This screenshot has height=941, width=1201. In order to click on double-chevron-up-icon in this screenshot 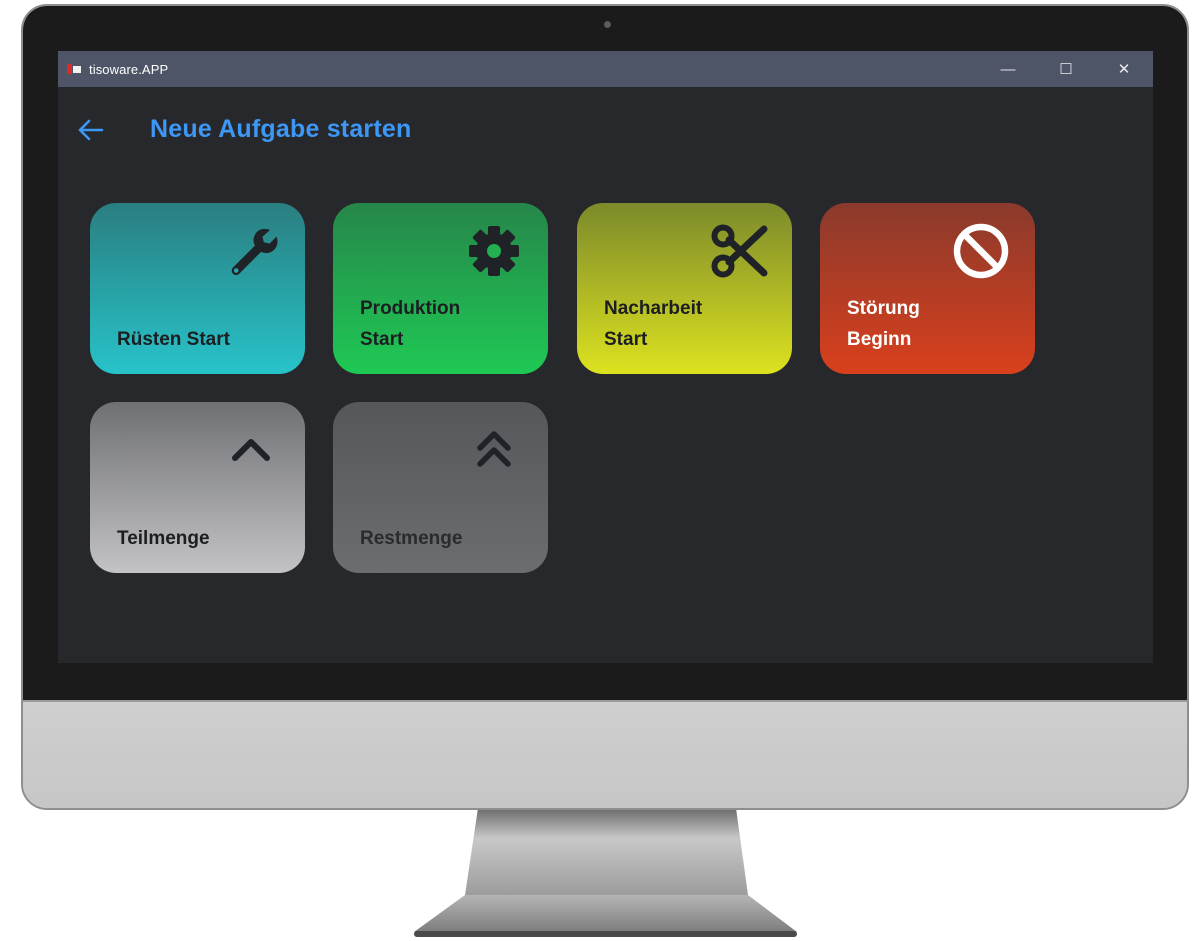, I will do `click(494, 450)`.